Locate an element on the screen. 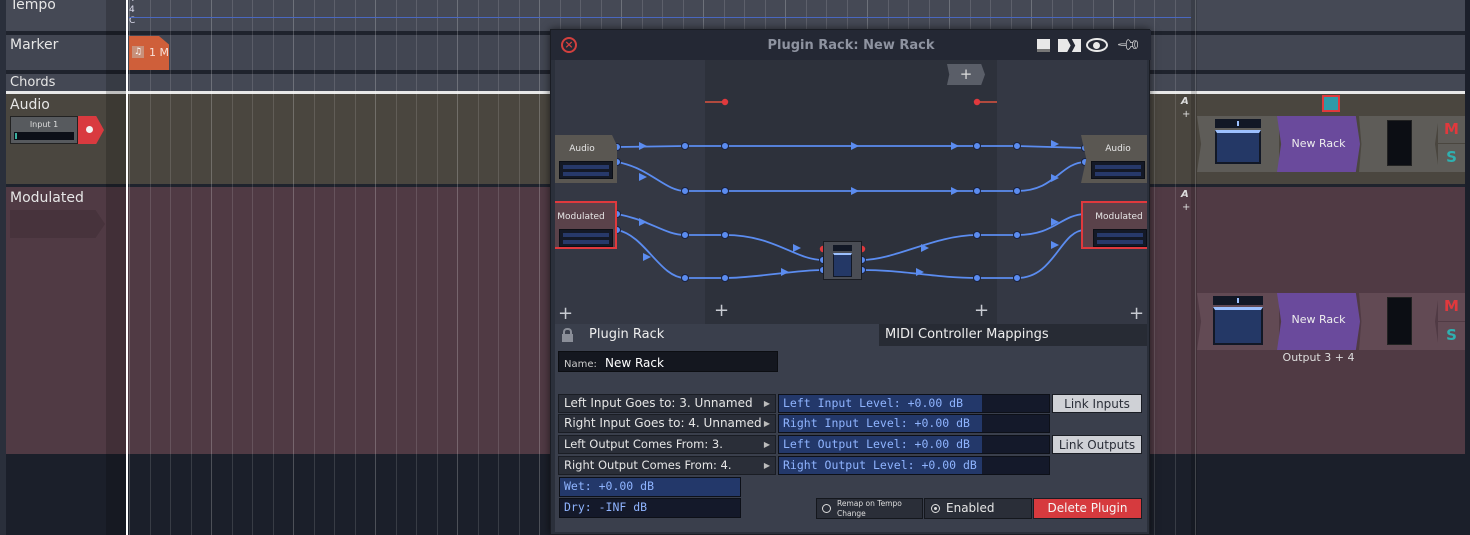 The width and height of the screenshot is (1470, 535). name-value: New Rack is located at coordinates (634, 363).